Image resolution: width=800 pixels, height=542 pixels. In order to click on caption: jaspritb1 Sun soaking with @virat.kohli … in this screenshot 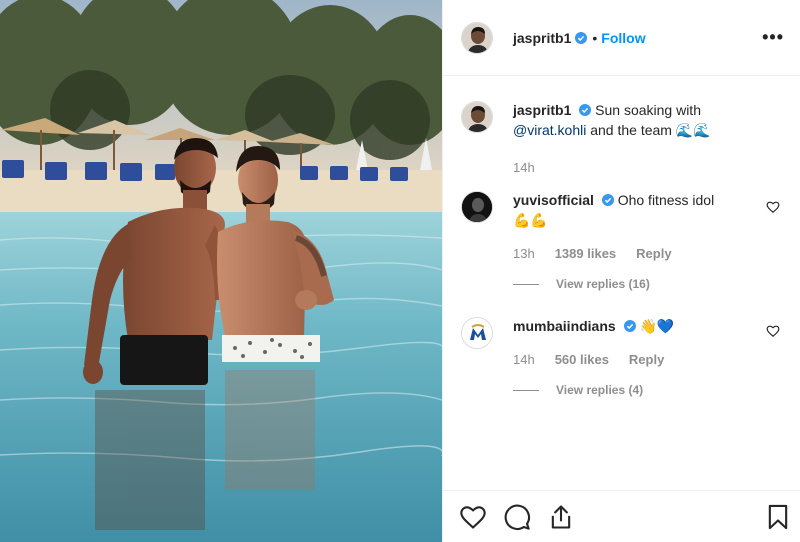, I will do `click(622, 139)`.